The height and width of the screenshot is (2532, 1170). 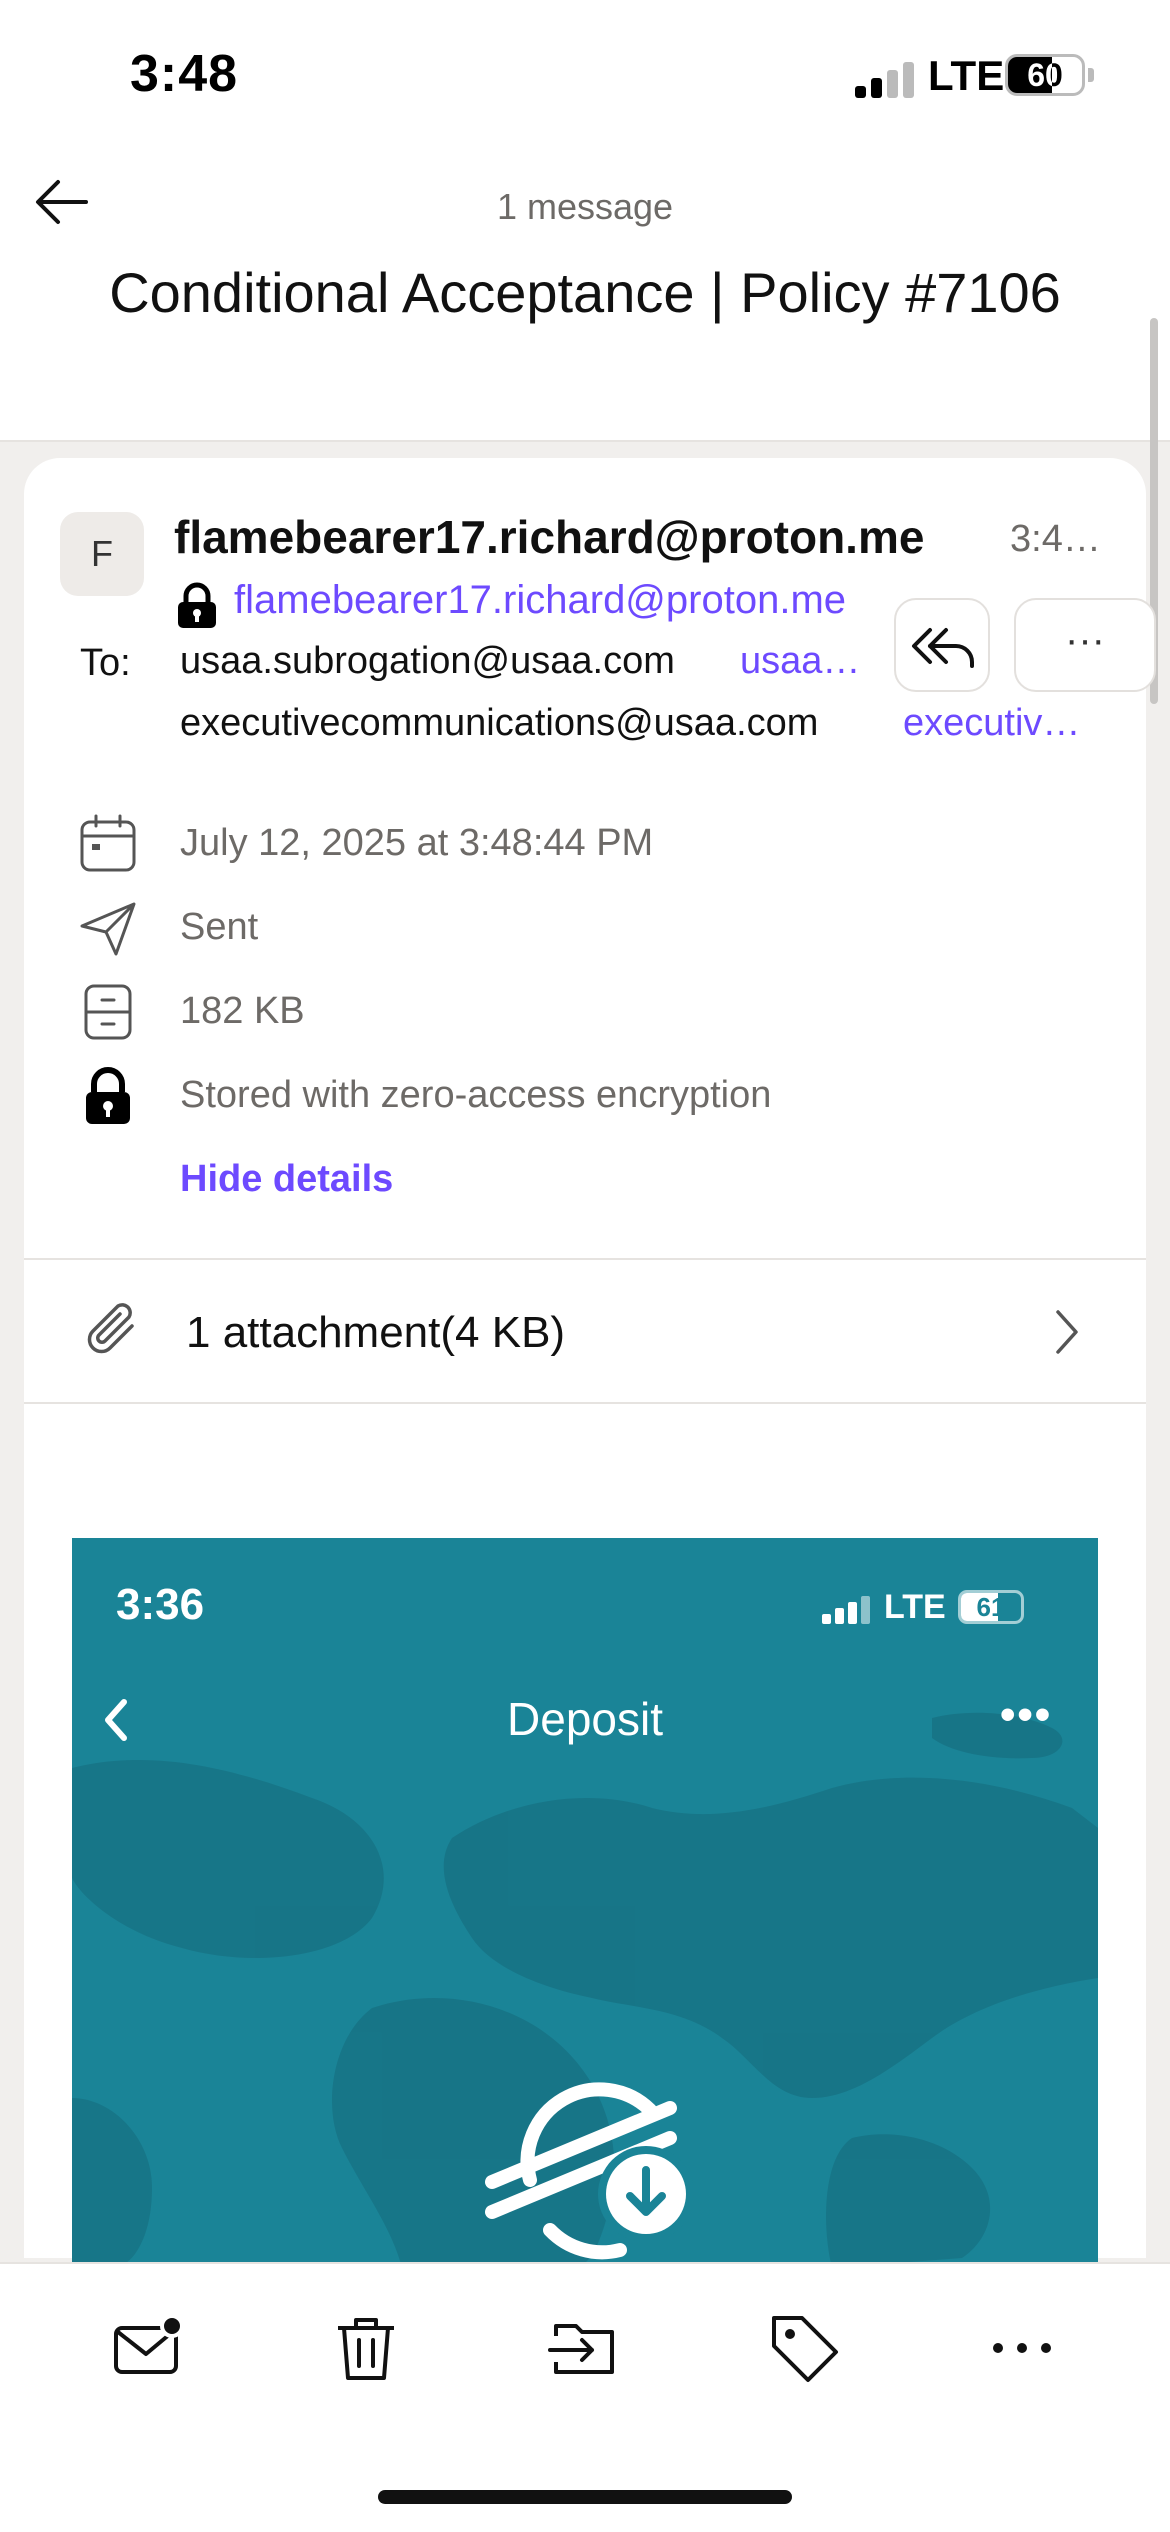 What do you see at coordinates (585, 2497) in the screenshot?
I see `home-indicator` at bounding box center [585, 2497].